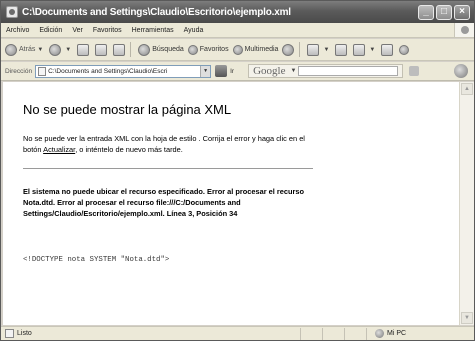  Describe the element at coordinates (96, 260) in the screenshot. I see `error-source-line: <!DOCTYPE nota SYSTEM "Nota.dtd">` at that location.